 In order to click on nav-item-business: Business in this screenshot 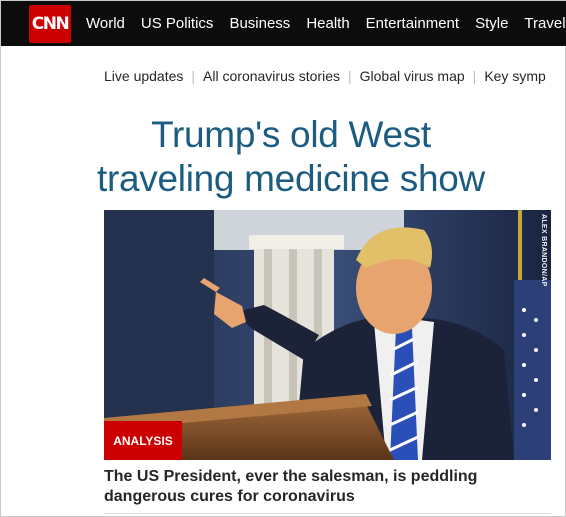, I will do `click(259, 23)`.